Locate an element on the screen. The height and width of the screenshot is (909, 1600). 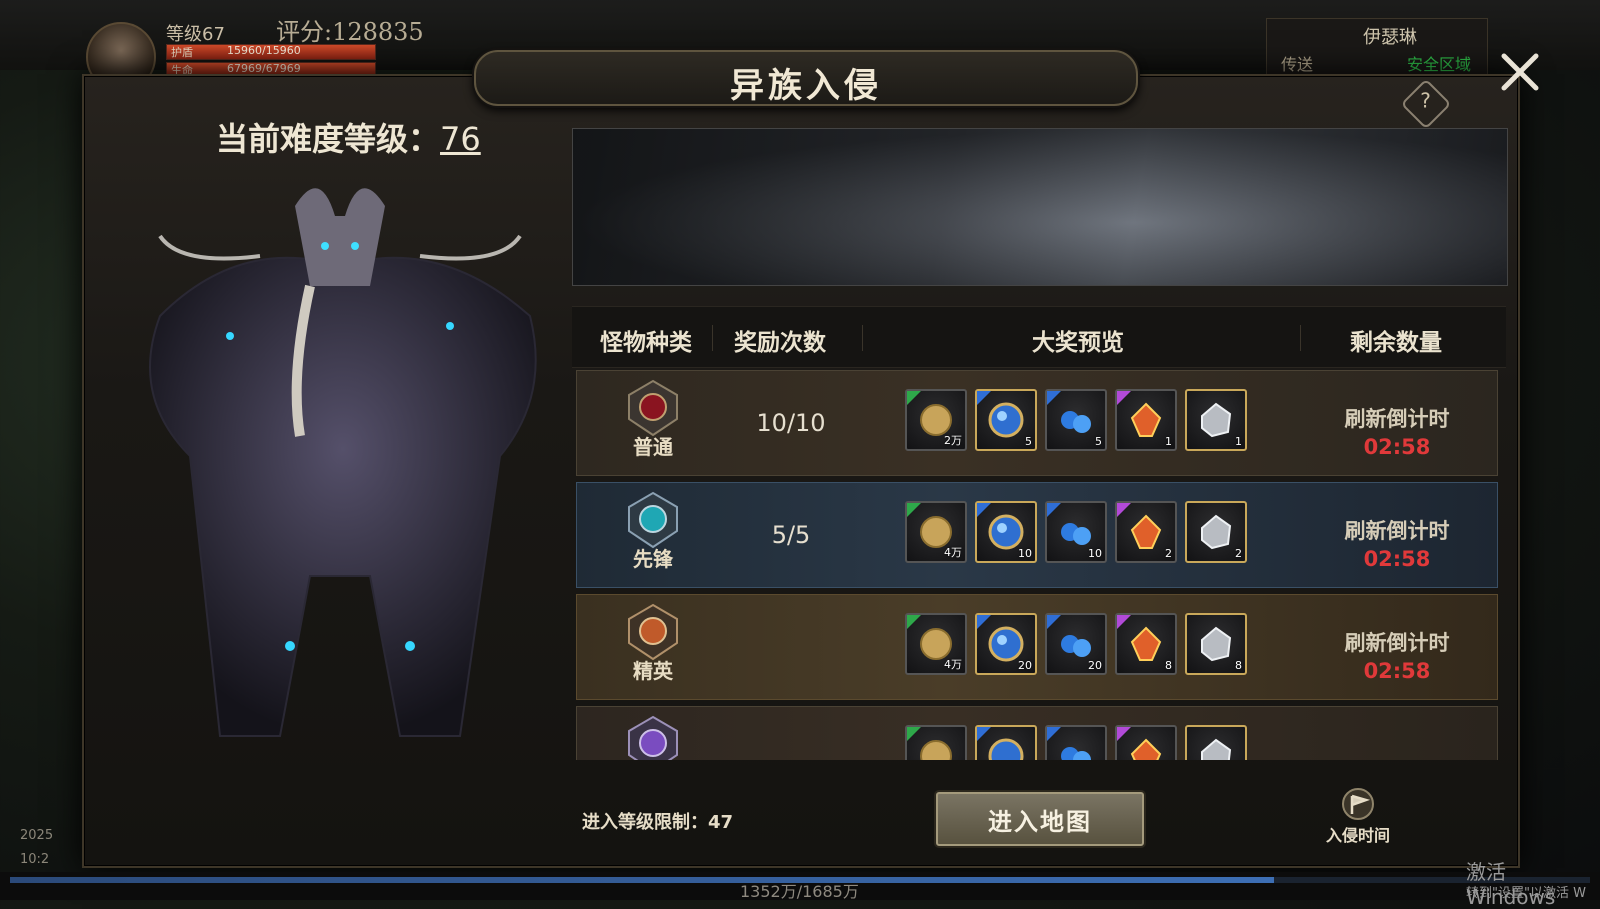
teleport-button: 传送 is located at coordinates (1297, 63).